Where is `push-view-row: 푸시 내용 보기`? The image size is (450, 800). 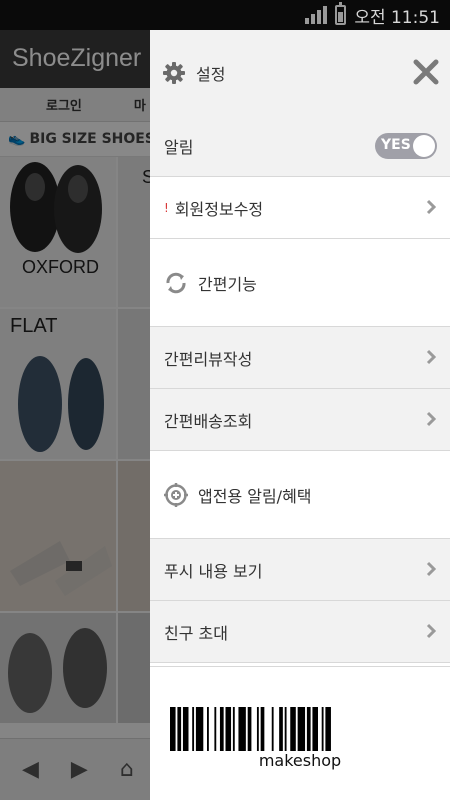
push-view-row: 푸시 내용 보기 is located at coordinates (300, 570).